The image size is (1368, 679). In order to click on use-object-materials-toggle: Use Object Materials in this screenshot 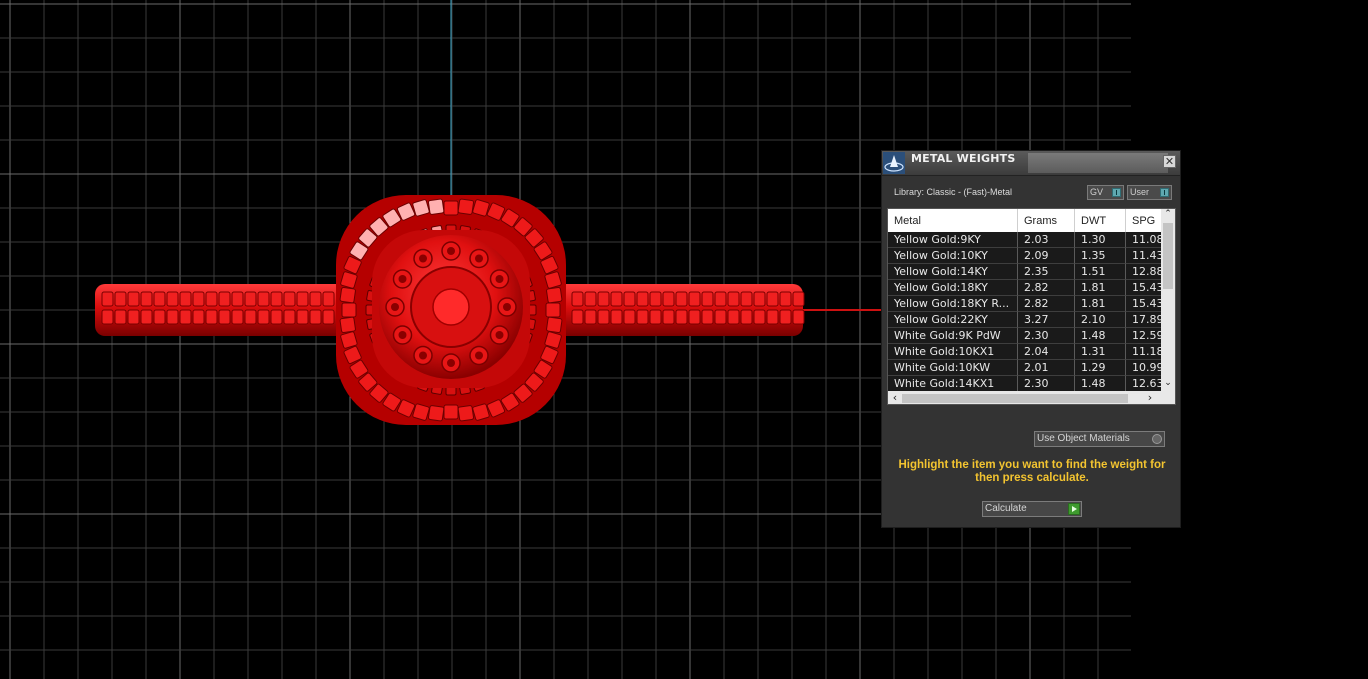, I will do `click(1099, 439)`.